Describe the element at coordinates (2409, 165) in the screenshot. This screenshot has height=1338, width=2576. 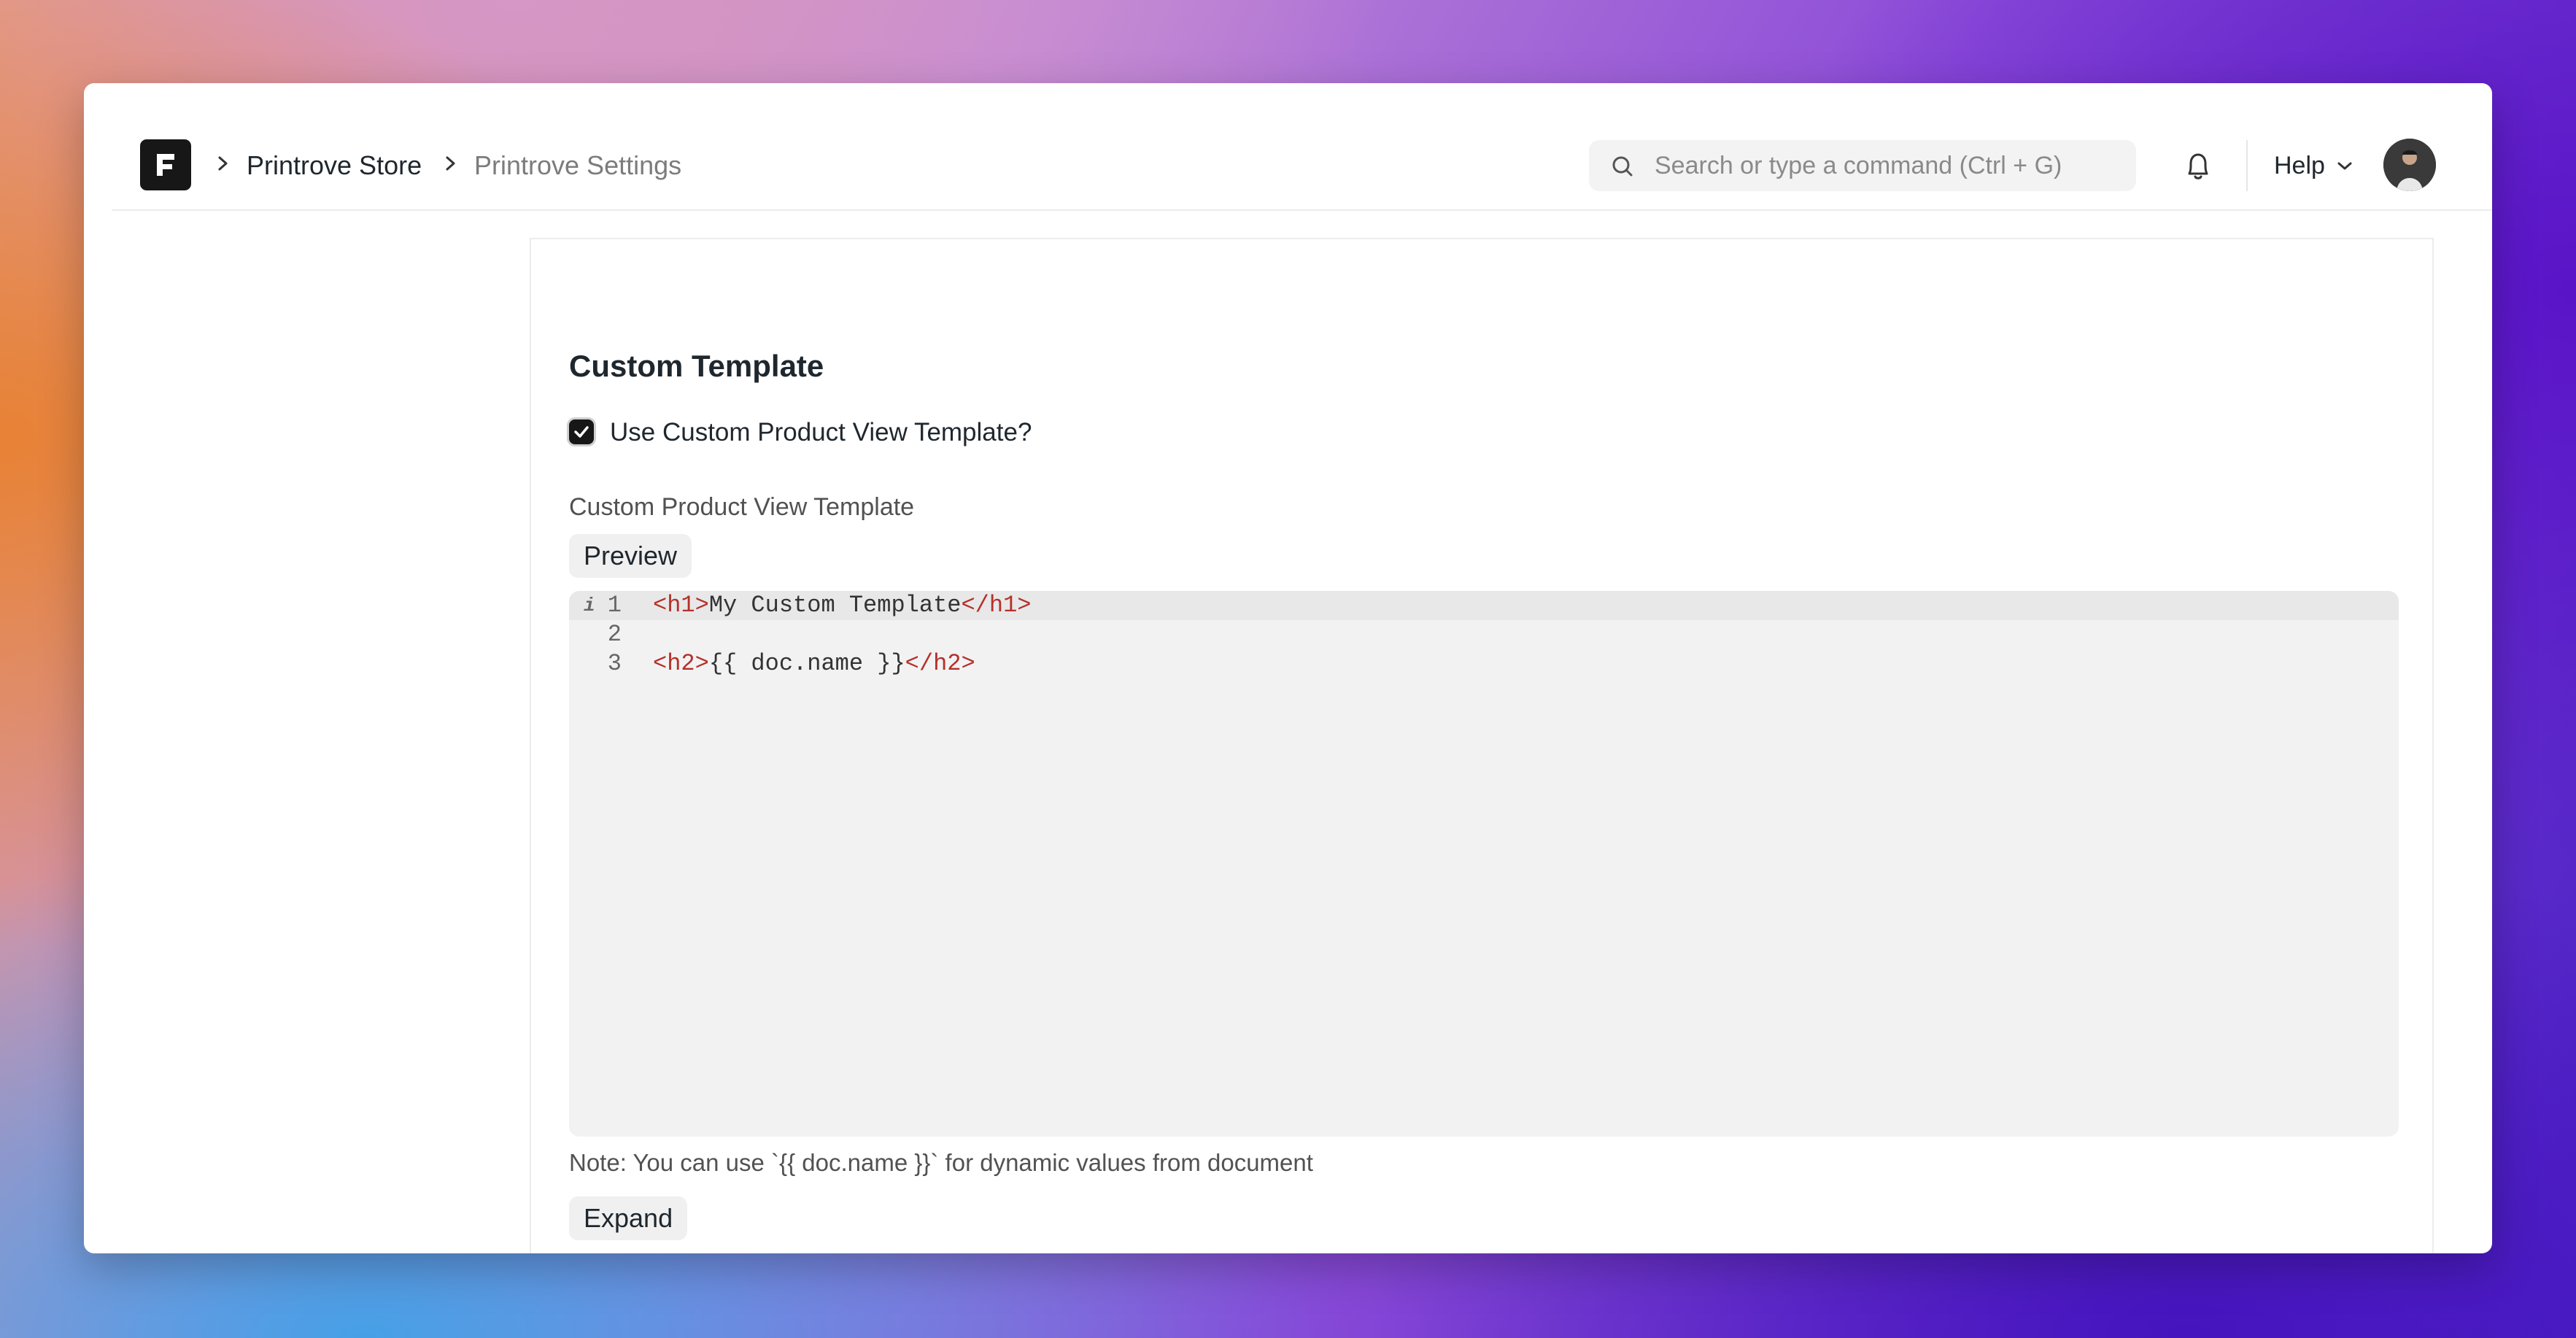
I see `user-avatar` at that location.